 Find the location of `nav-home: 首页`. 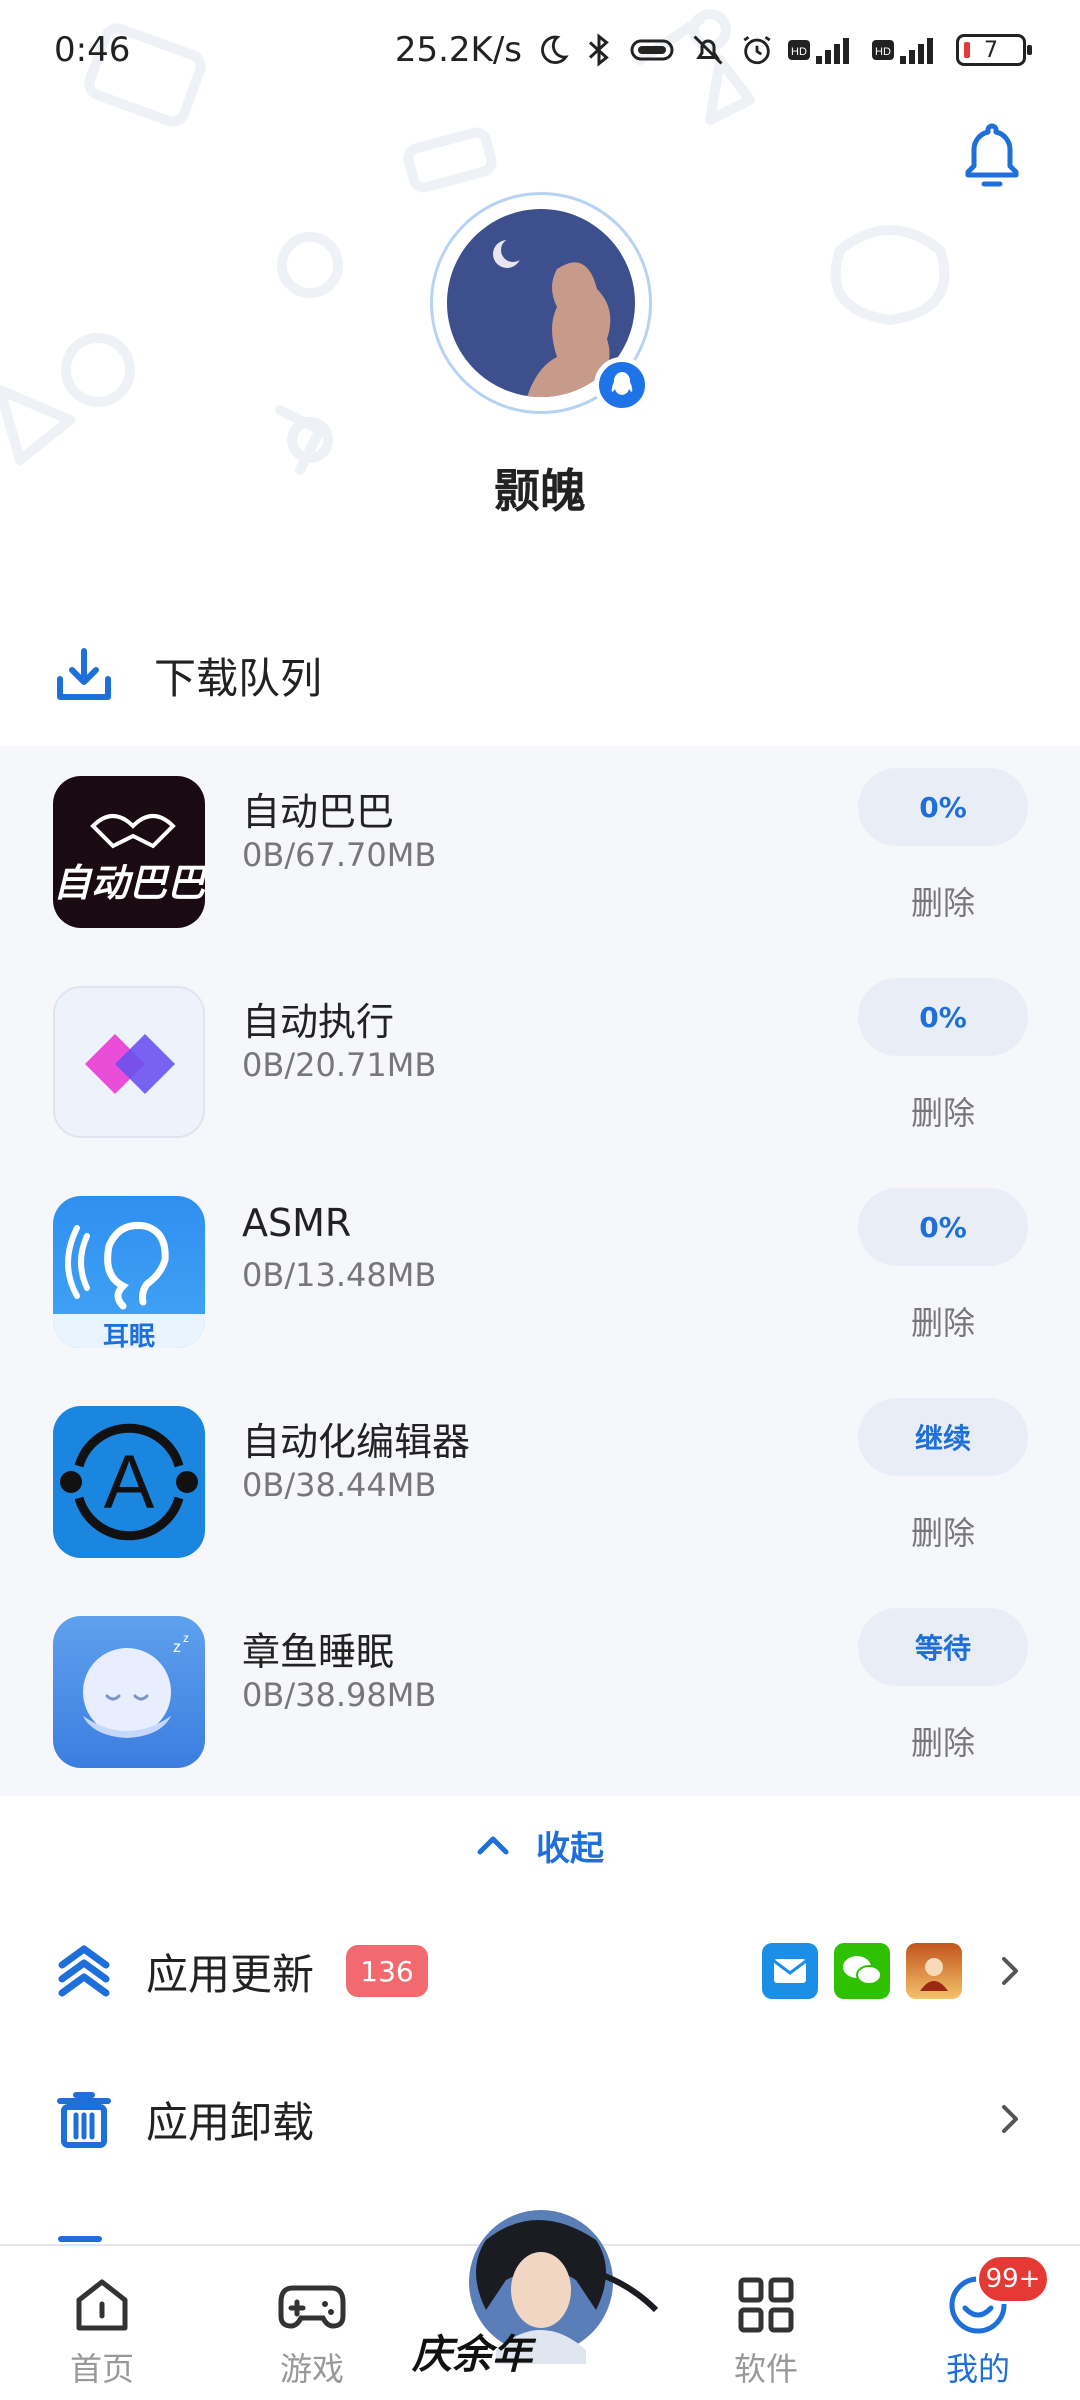

nav-home: 首页 is located at coordinates (102, 2332).